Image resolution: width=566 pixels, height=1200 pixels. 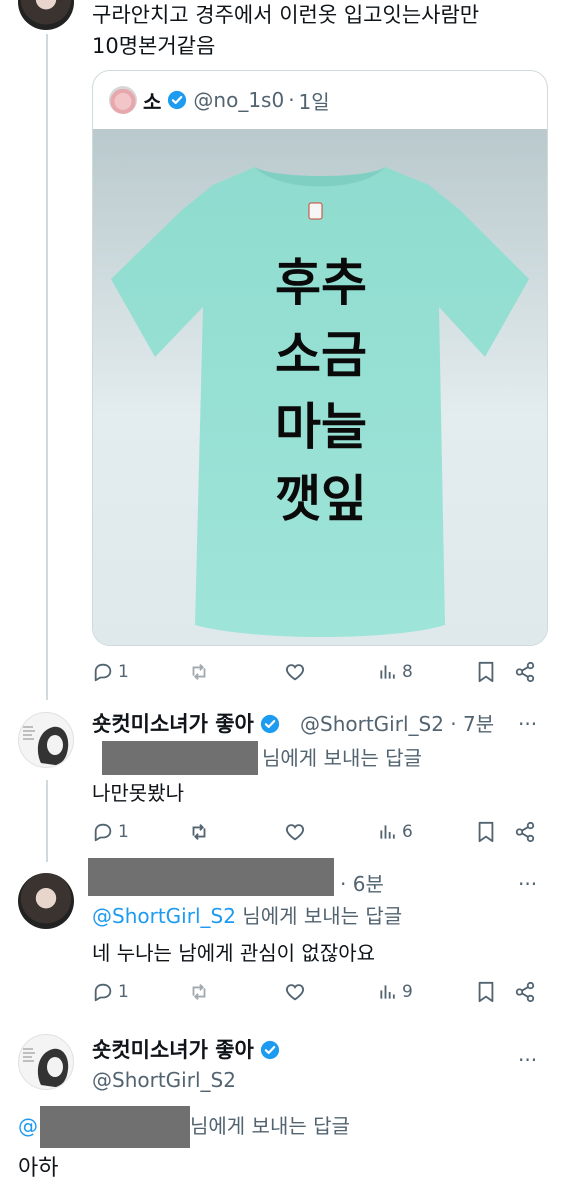 What do you see at coordinates (407, 992) in the screenshot?
I see `views-count: 9` at bounding box center [407, 992].